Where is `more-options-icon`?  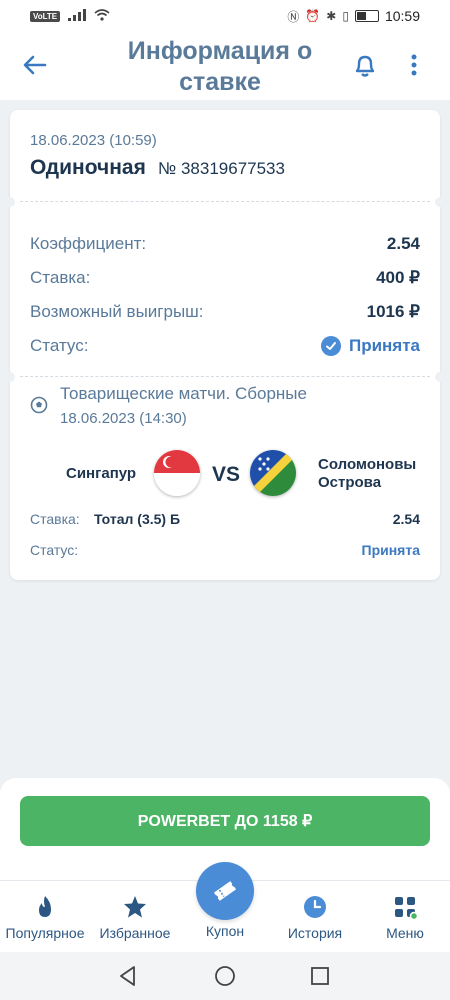
more-options-icon is located at coordinates (414, 65).